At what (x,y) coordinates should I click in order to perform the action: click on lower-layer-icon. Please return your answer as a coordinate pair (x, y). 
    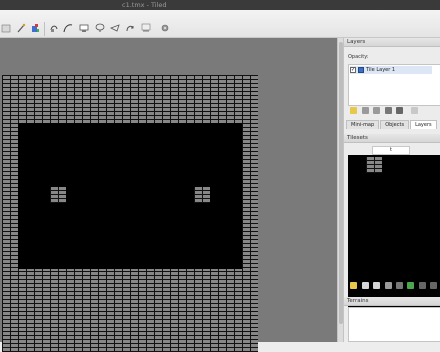
    Looking at the image, I should click on (376, 110).